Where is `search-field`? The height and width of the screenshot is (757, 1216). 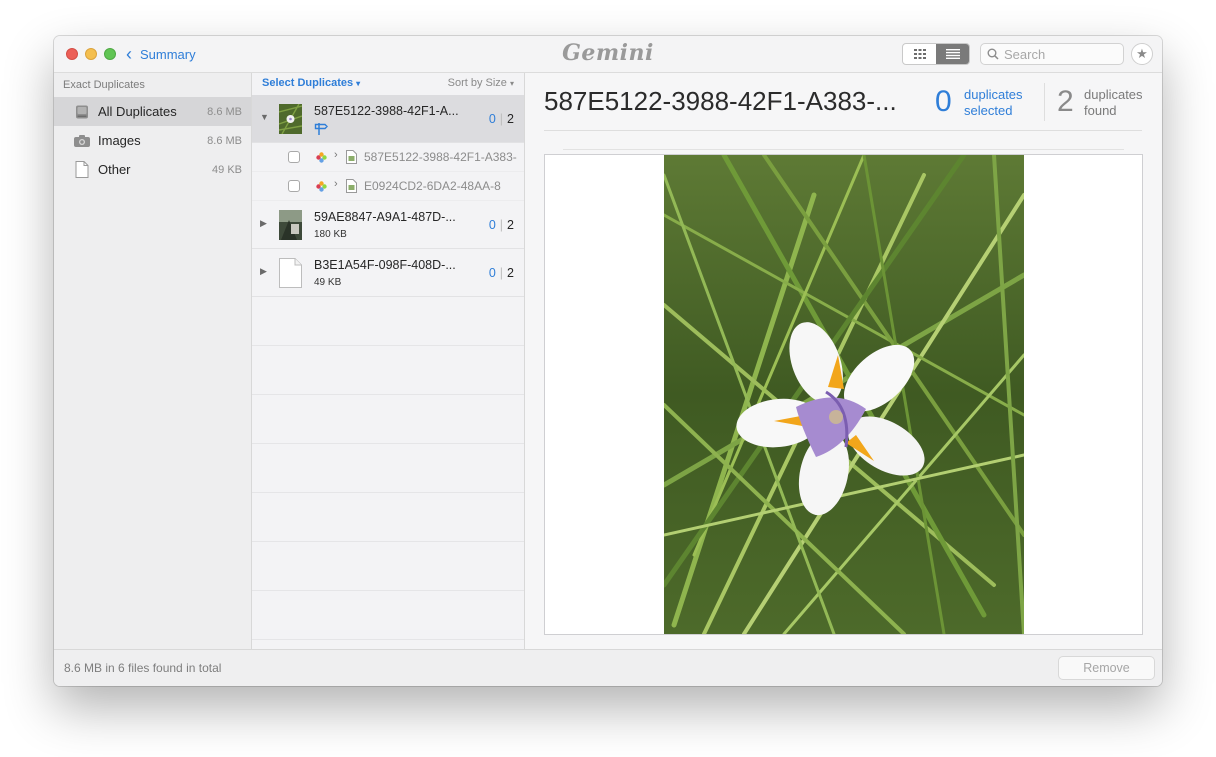 search-field is located at coordinates (1052, 54).